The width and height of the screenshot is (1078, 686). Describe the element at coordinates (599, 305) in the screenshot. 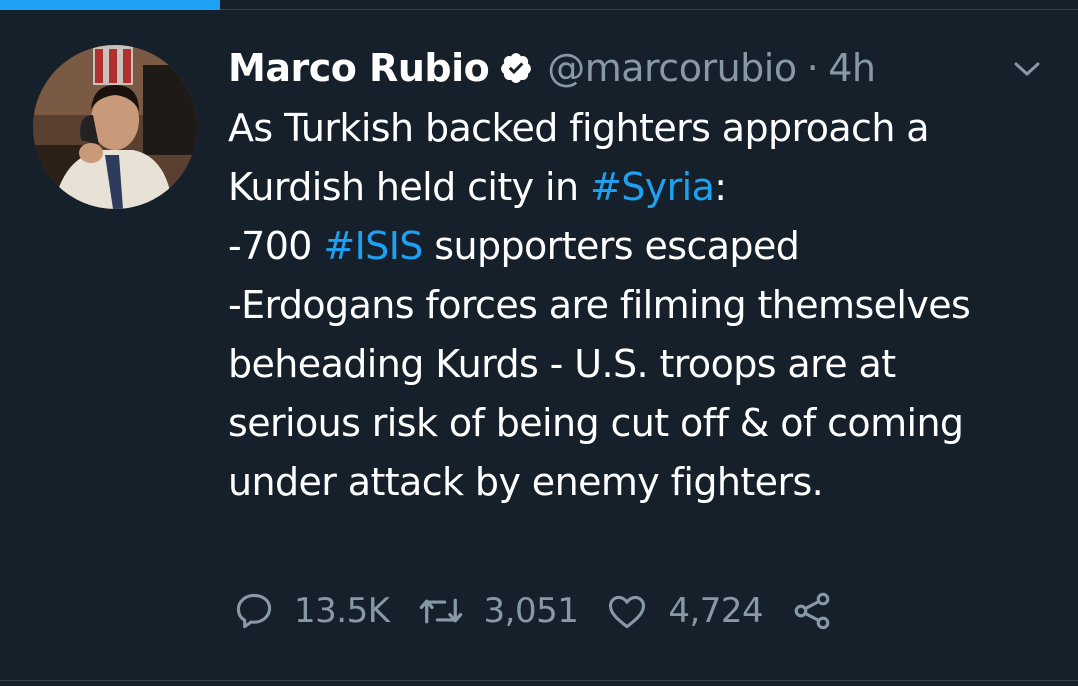

I see `tweet-line: -Erdogans forces are filming themselves` at that location.